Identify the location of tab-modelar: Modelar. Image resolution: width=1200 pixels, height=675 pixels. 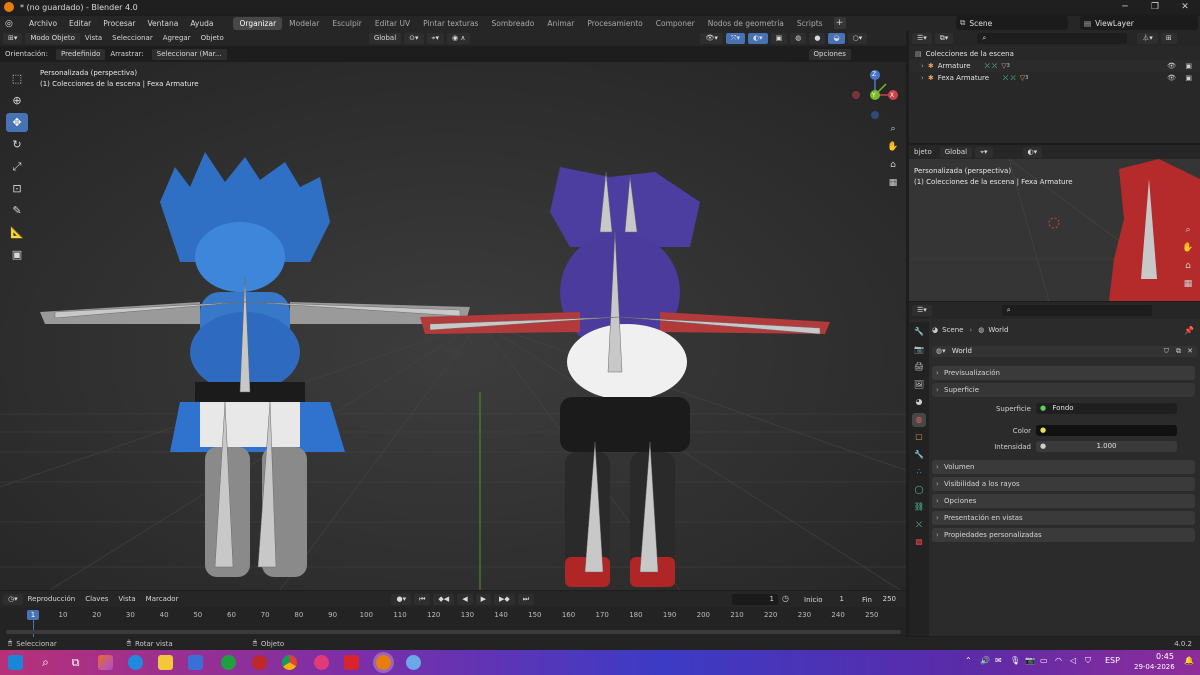
(304, 23).